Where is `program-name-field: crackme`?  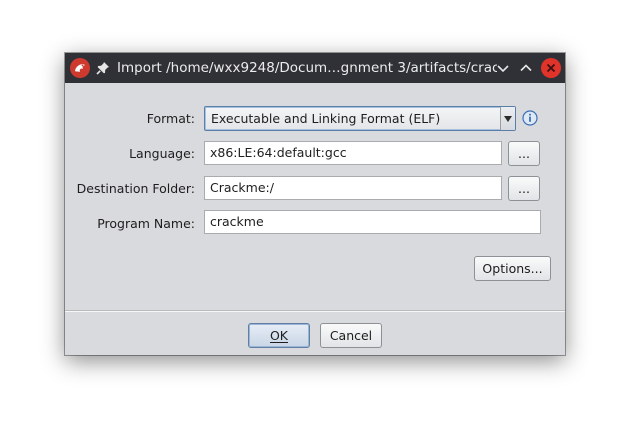
program-name-field: crackme is located at coordinates (372, 222).